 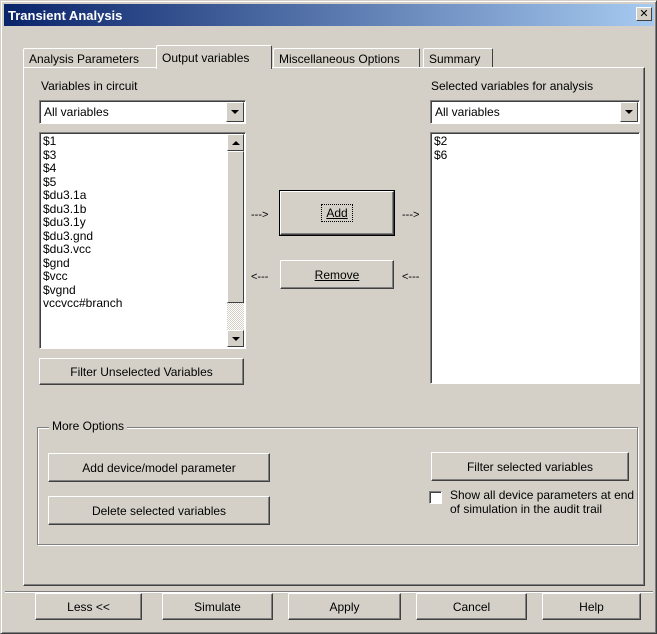 What do you see at coordinates (435, 497) in the screenshot?
I see `show-all-device-parameters-checkbox` at bounding box center [435, 497].